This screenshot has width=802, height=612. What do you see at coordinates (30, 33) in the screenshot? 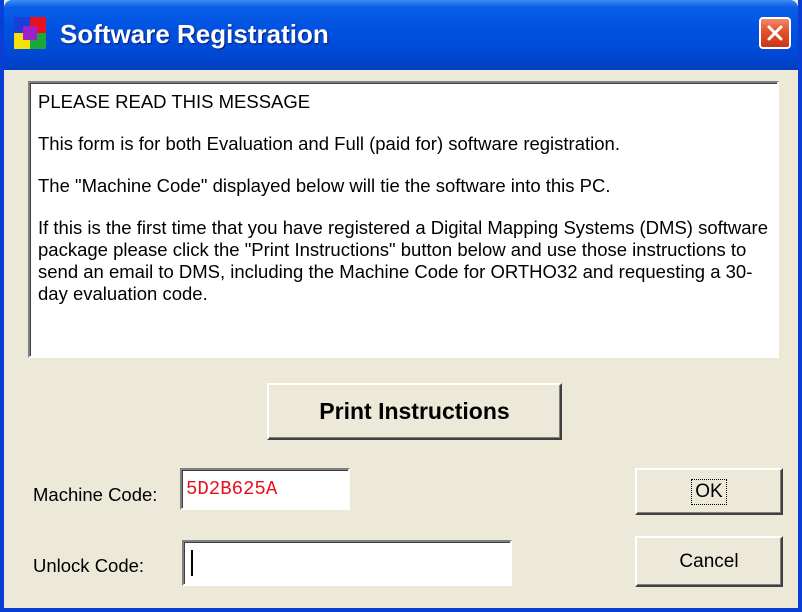
I see `app-logo-icon` at bounding box center [30, 33].